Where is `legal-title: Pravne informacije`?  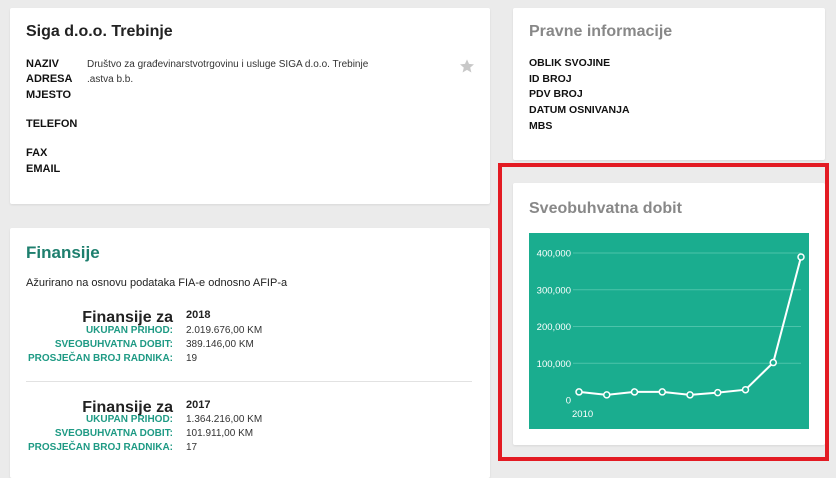 legal-title: Pravne informacije is located at coordinates (601, 31).